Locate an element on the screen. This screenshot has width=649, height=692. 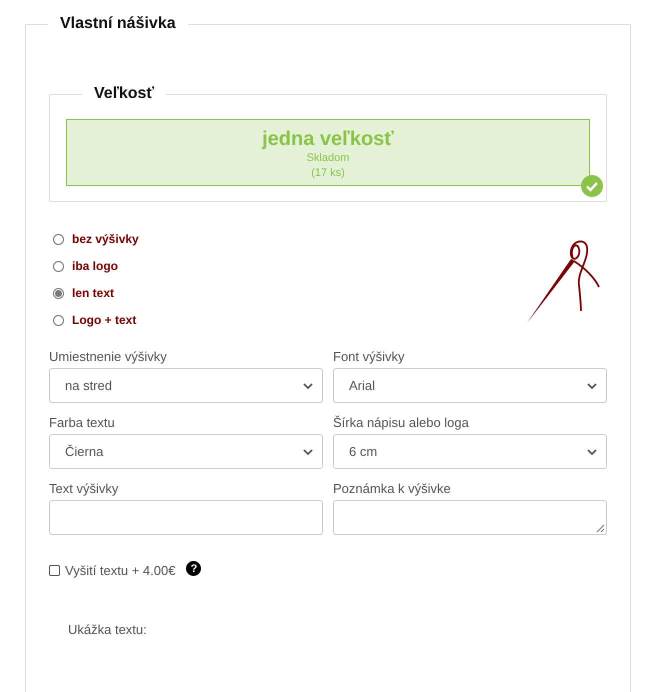
field-label: Šírka nápisu alebo loga is located at coordinates (401, 422).